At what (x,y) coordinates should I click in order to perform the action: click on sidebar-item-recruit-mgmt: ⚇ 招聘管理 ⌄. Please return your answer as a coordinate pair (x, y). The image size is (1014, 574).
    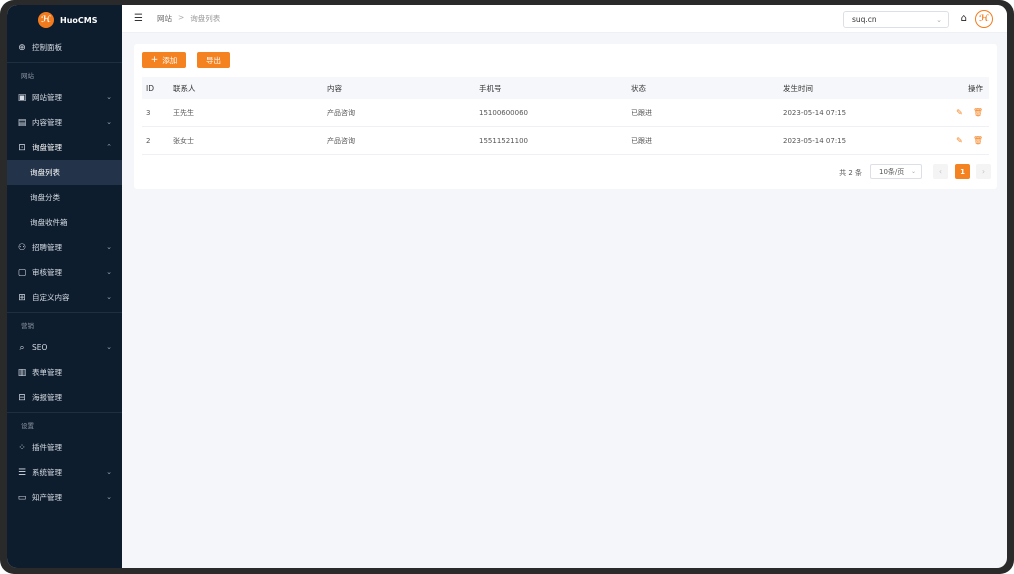
    Looking at the image, I should click on (64, 247).